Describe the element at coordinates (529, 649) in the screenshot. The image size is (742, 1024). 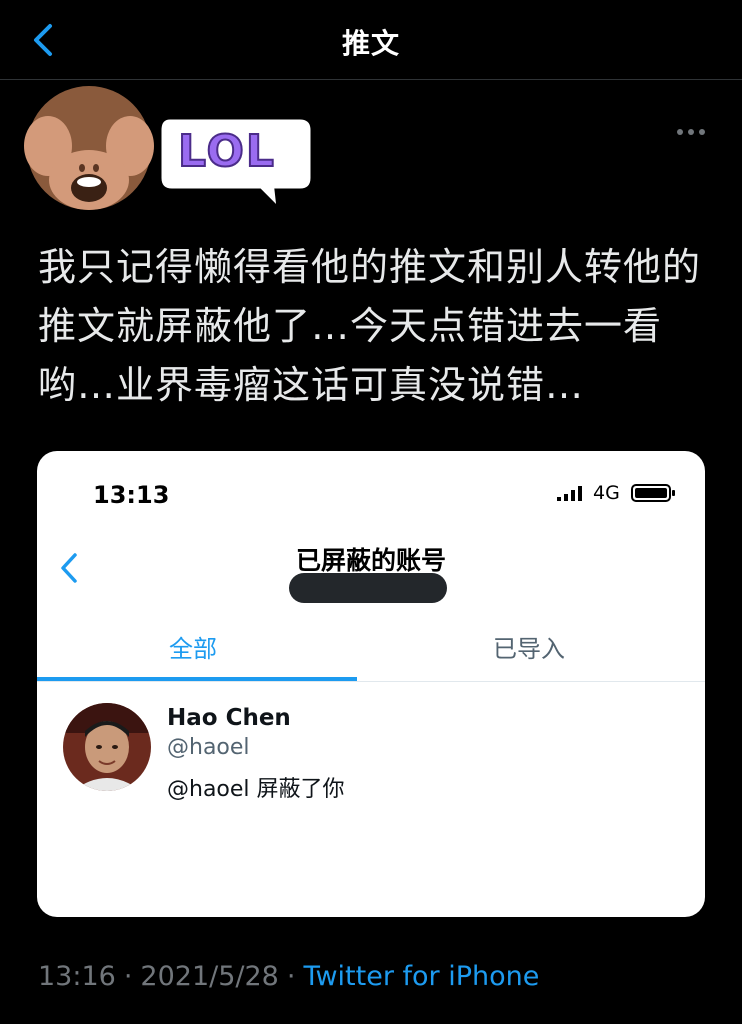
I see `tab-imported: 已导入` at that location.